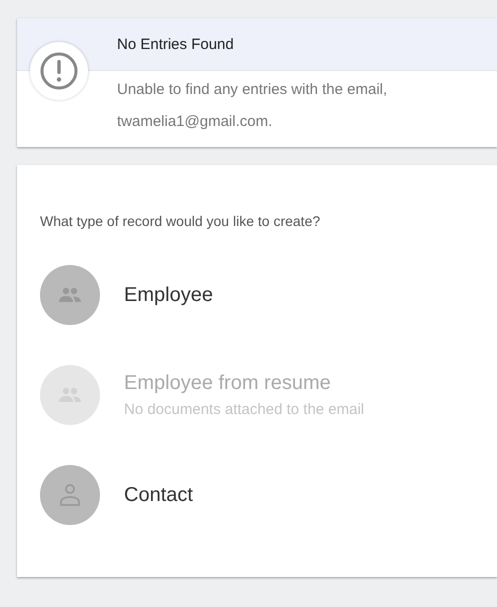  What do you see at coordinates (268, 495) in the screenshot?
I see `record-option: Contact` at bounding box center [268, 495].